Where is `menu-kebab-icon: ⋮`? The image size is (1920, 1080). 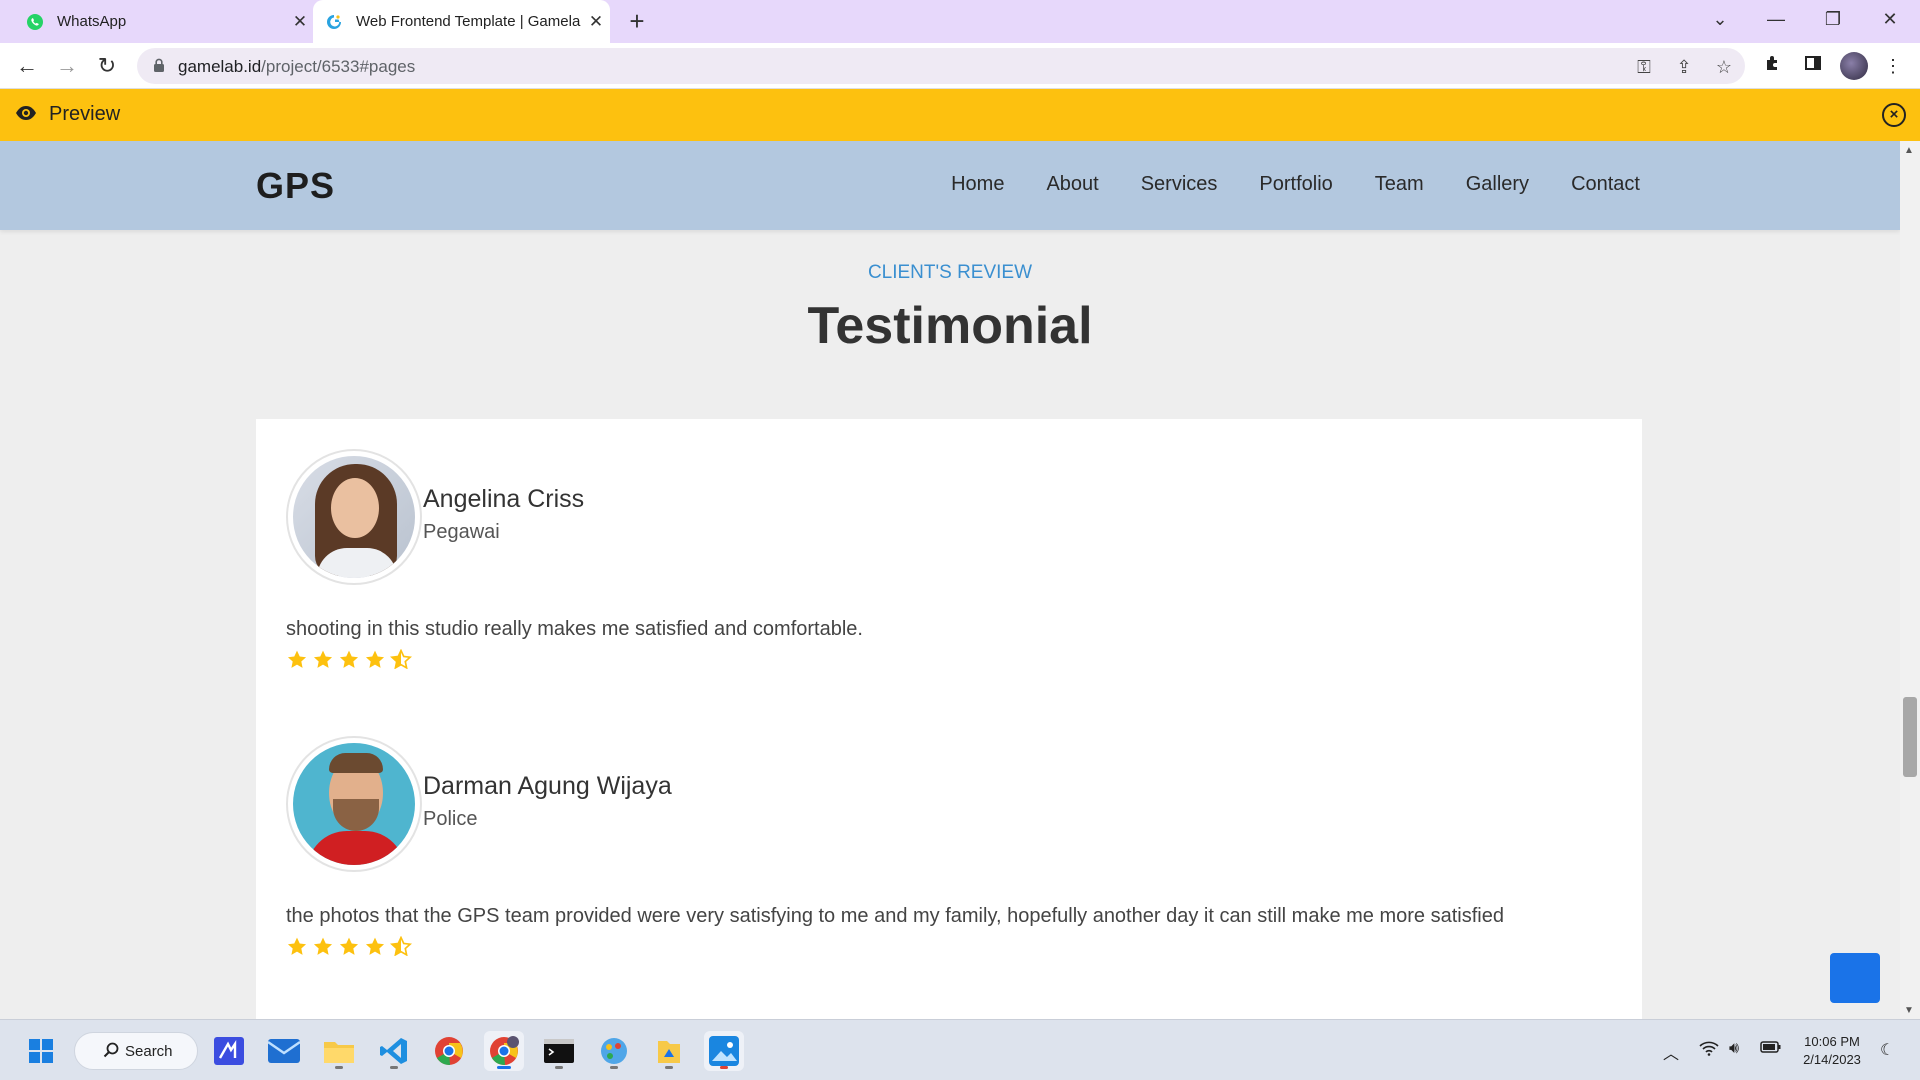 menu-kebab-icon: ⋮ is located at coordinates (1893, 66).